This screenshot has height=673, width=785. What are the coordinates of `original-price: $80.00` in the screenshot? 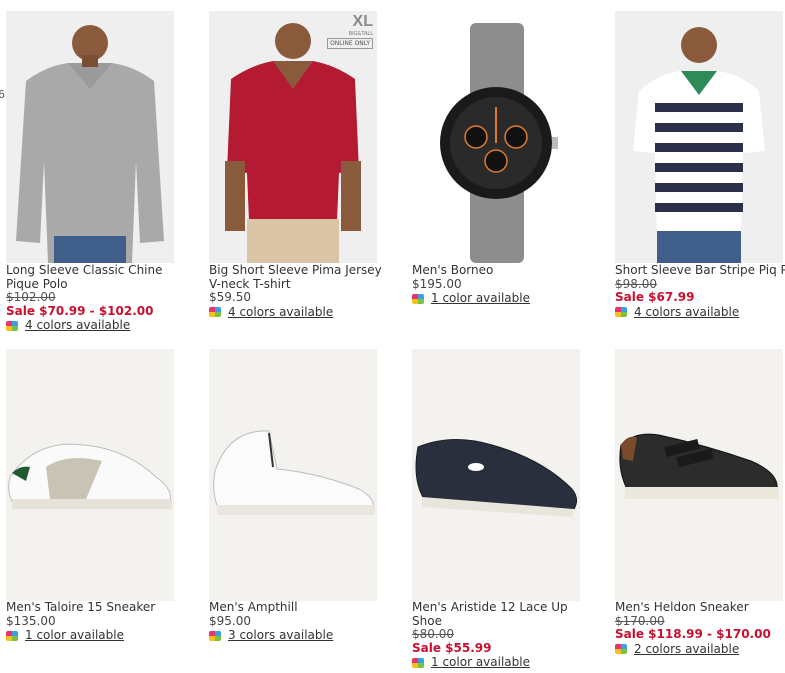 It's located at (433, 634).